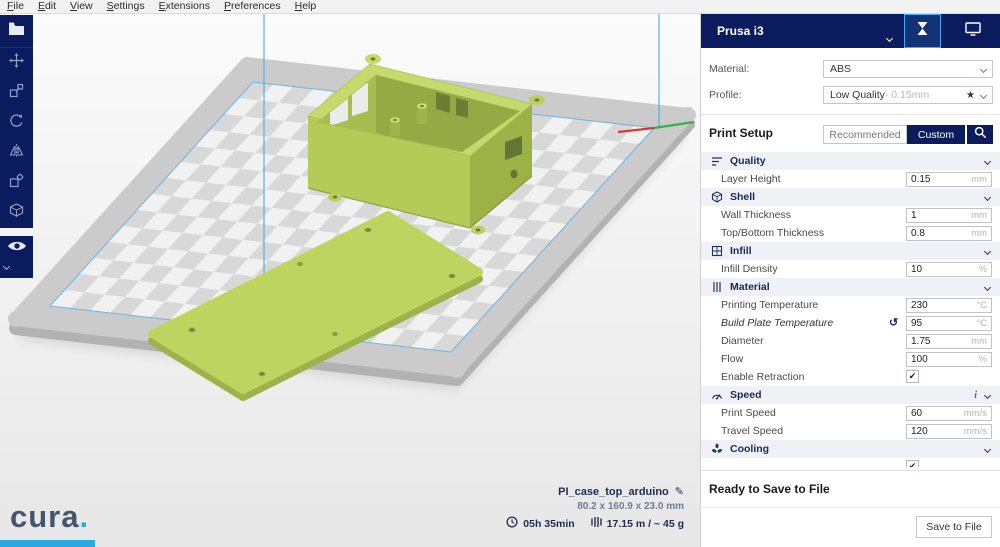 The image size is (1000, 547). I want to click on profile-label: Profile:, so click(725, 95).